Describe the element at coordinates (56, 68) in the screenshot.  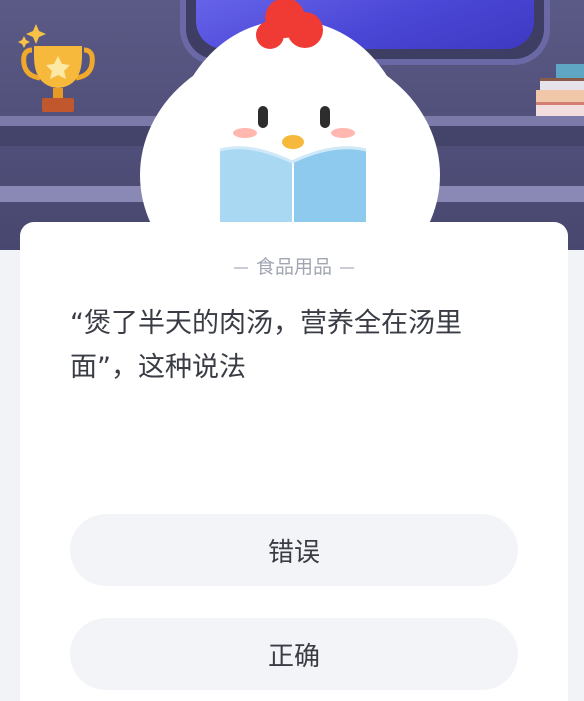
I see `trophy-icon` at that location.